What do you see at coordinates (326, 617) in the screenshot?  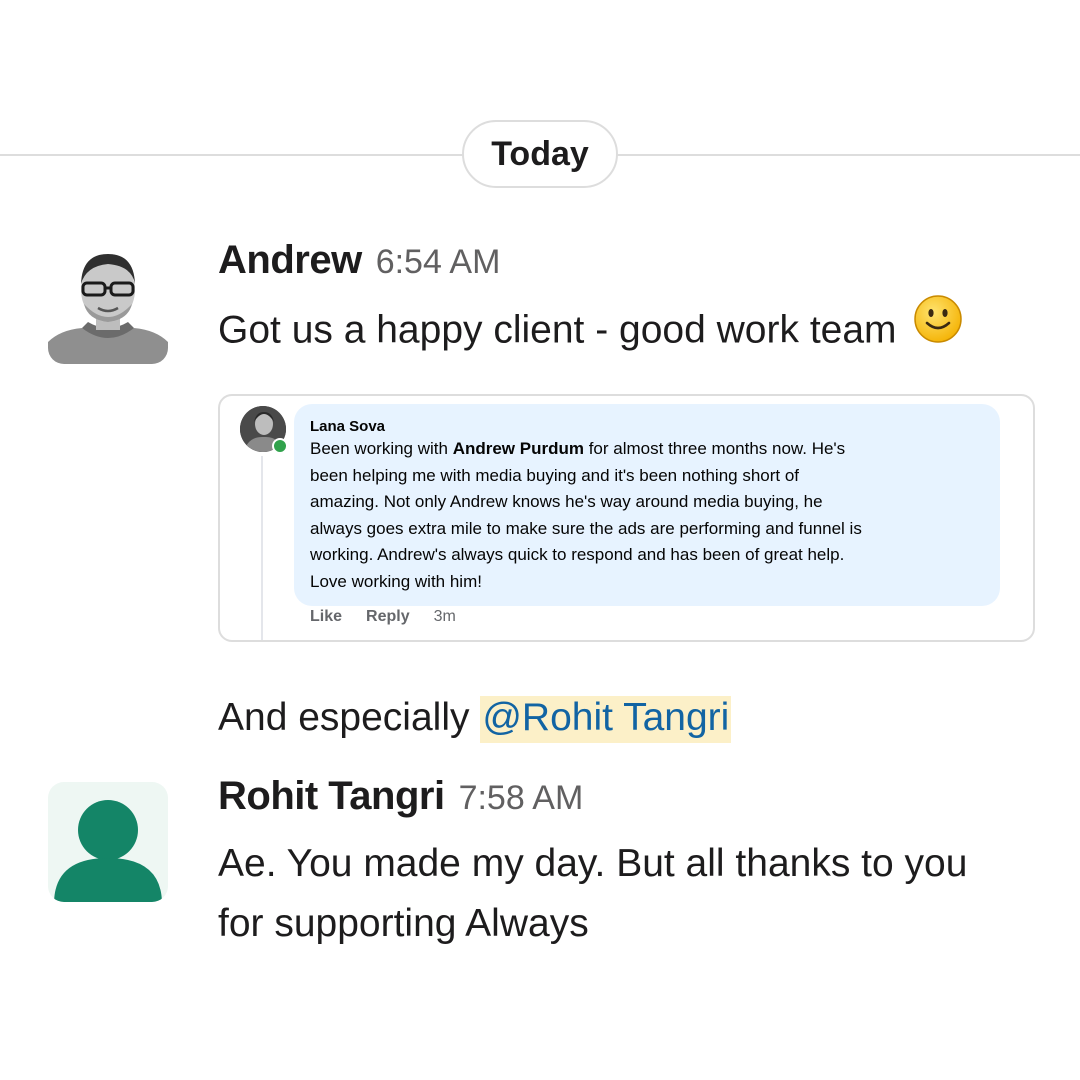 I see `like-link: Like` at bounding box center [326, 617].